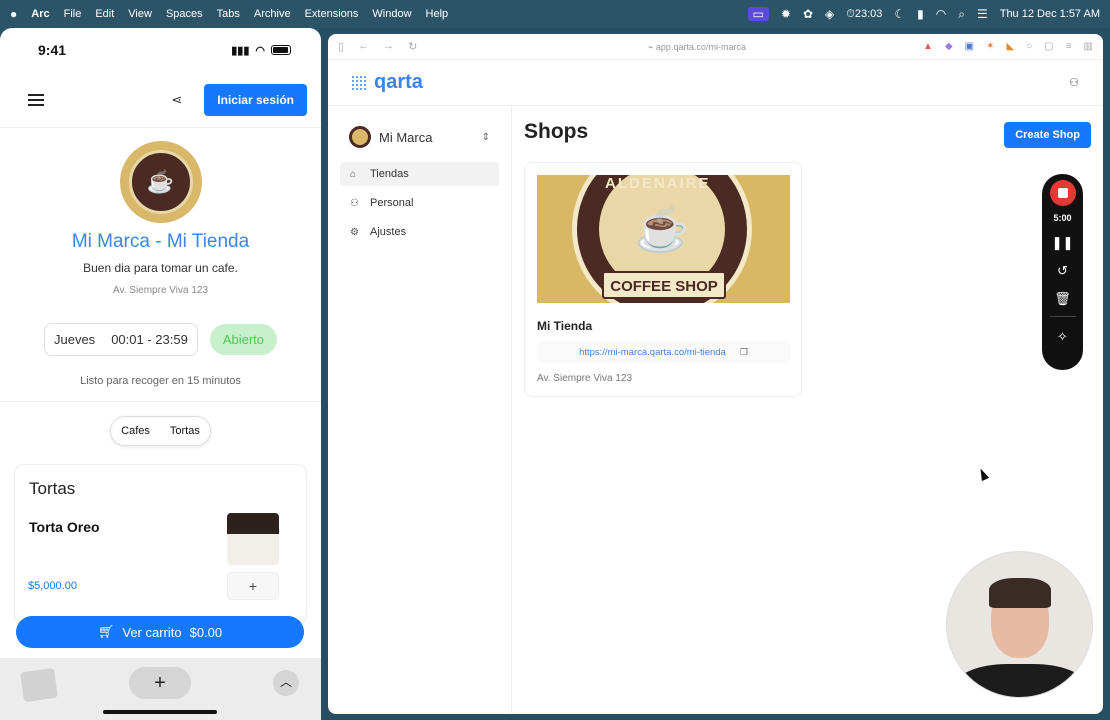 The height and width of the screenshot is (720, 1110). I want to click on pause-icon: ❚❚, so click(1062, 243).